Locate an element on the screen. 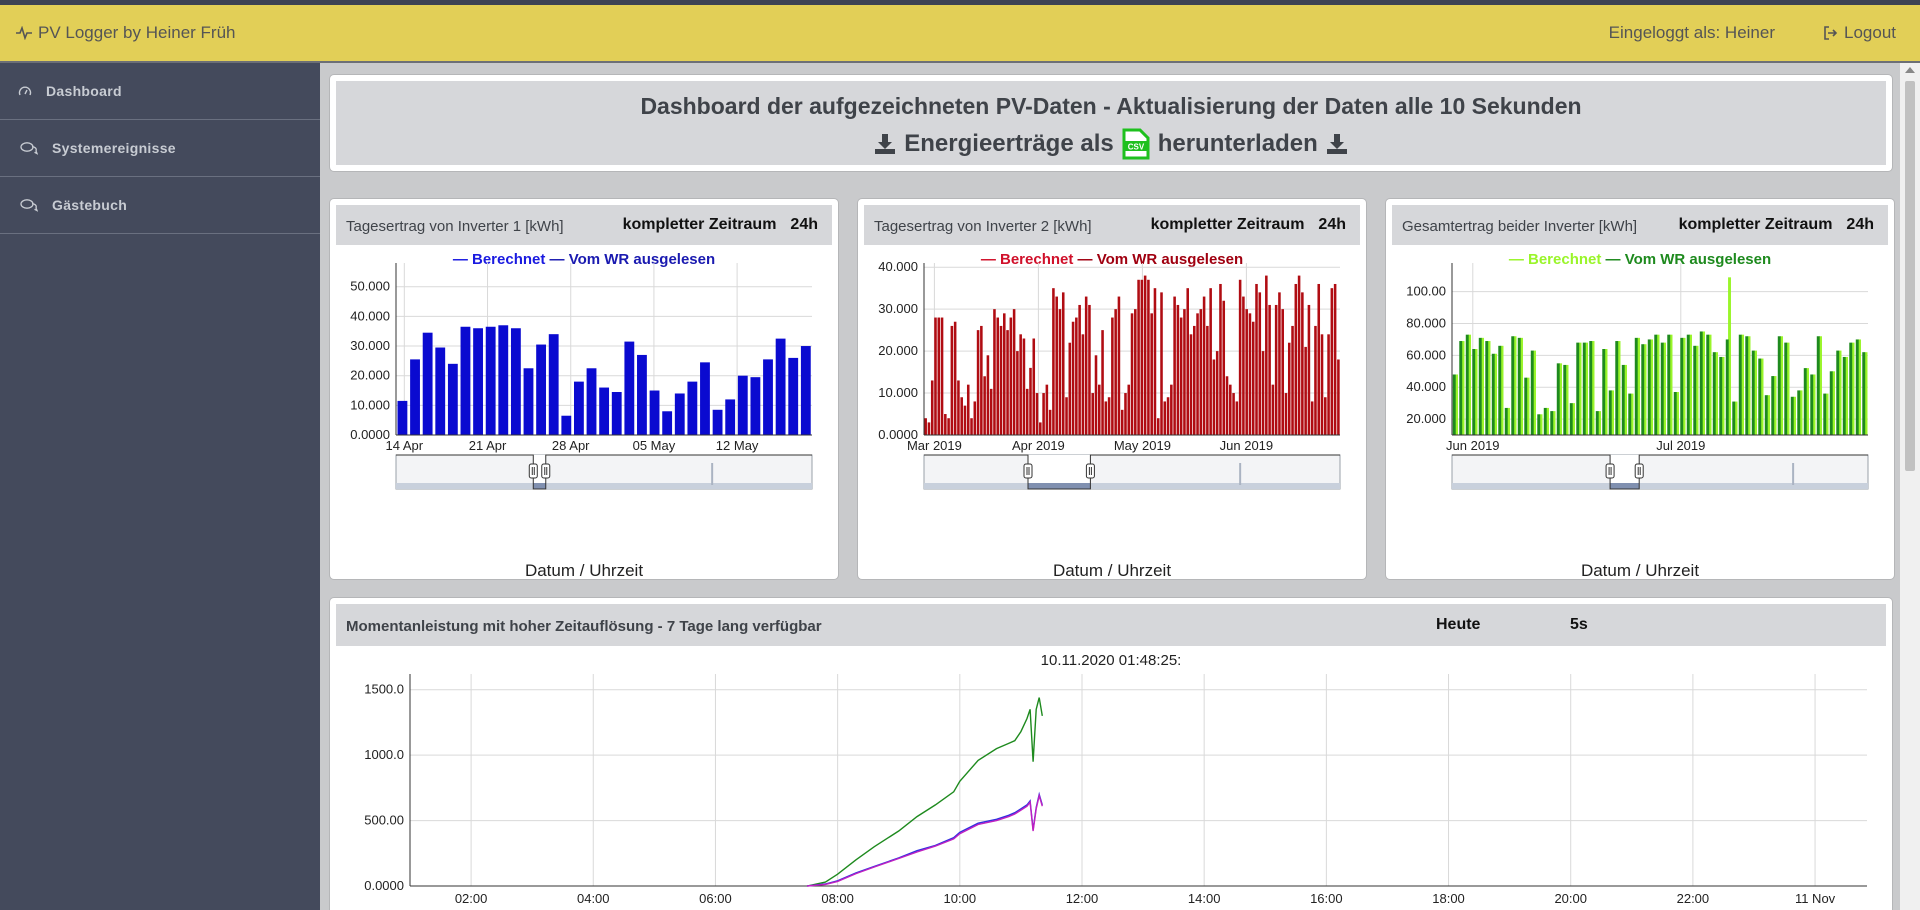 The image size is (1920, 910). range-selector-window-plot is located at coordinates (539, 486).